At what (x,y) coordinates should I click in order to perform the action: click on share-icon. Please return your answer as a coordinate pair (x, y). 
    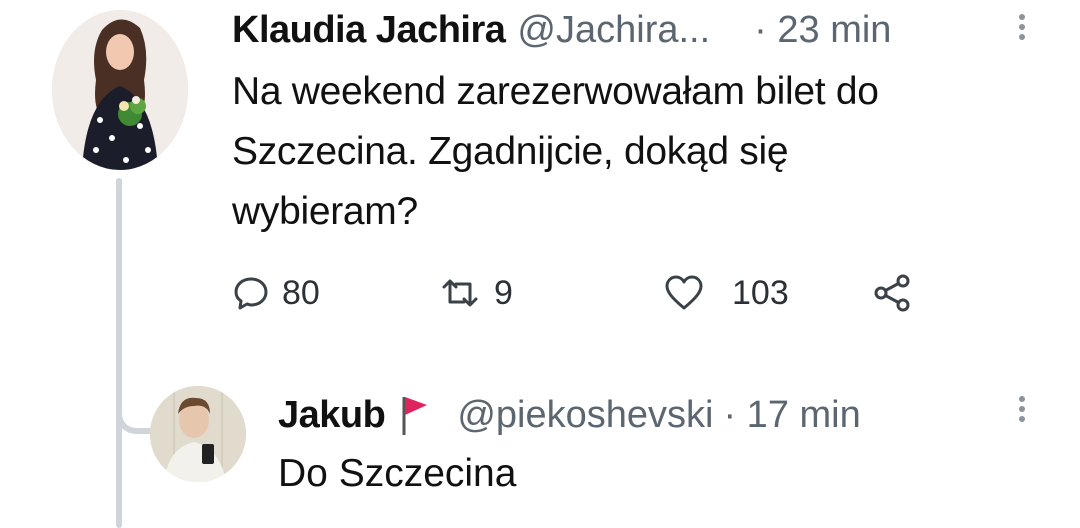
    Looking at the image, I should click on (892, 293).